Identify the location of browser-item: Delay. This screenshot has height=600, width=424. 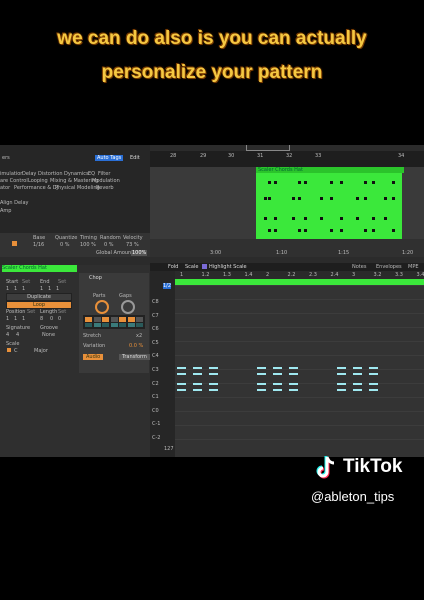
(29, 174).